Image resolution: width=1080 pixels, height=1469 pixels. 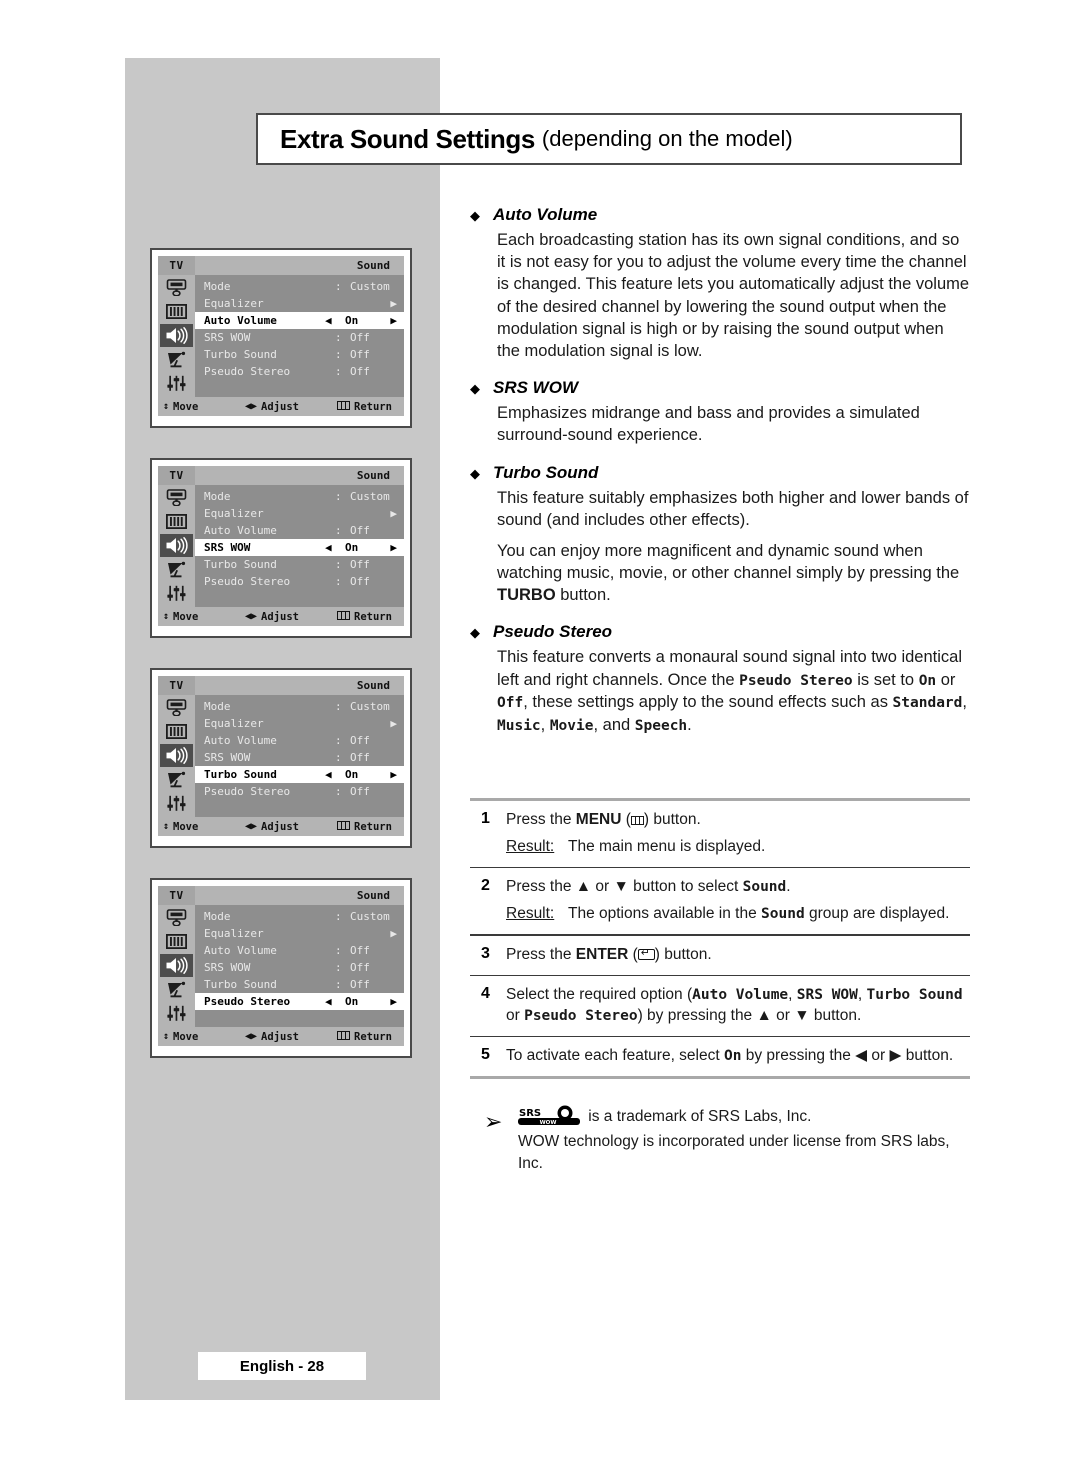 I want to click on leftright-arrow-icon: ◀▶, so click(x=251, y=1036).